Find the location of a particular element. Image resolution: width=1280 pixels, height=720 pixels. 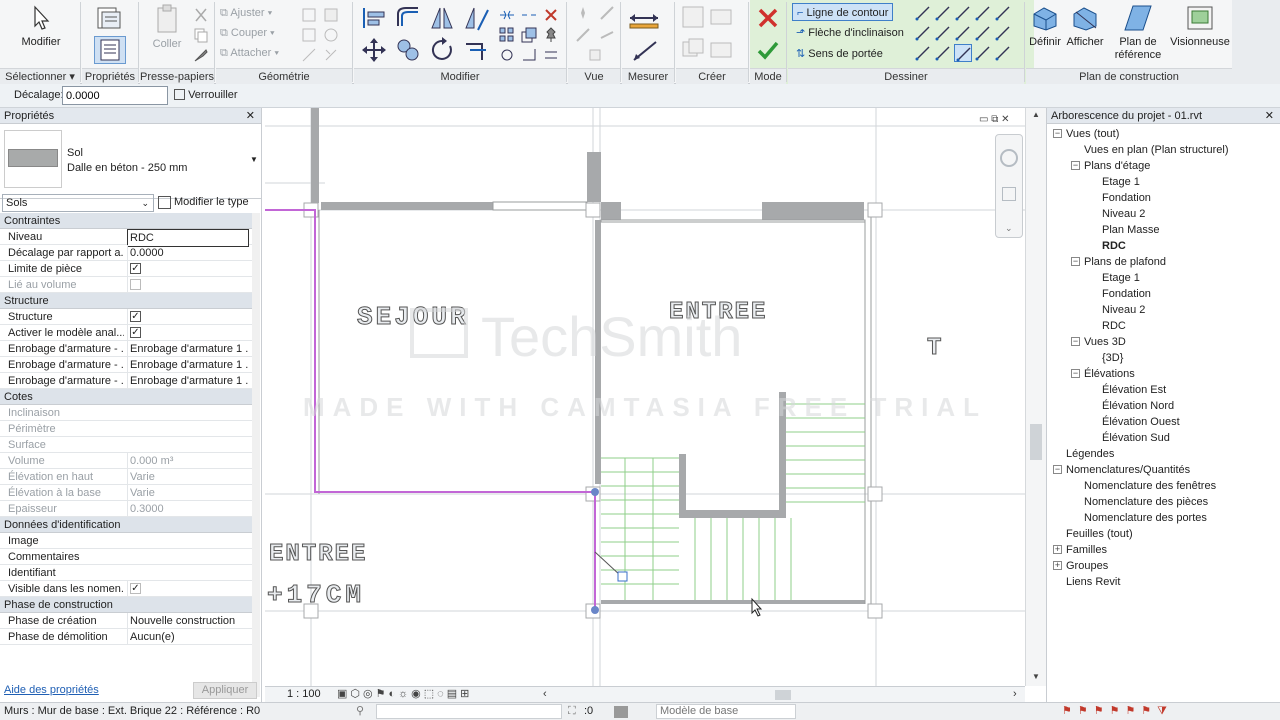

property-row: Volume 0.000 m³ is located at coordinates (129, 461).